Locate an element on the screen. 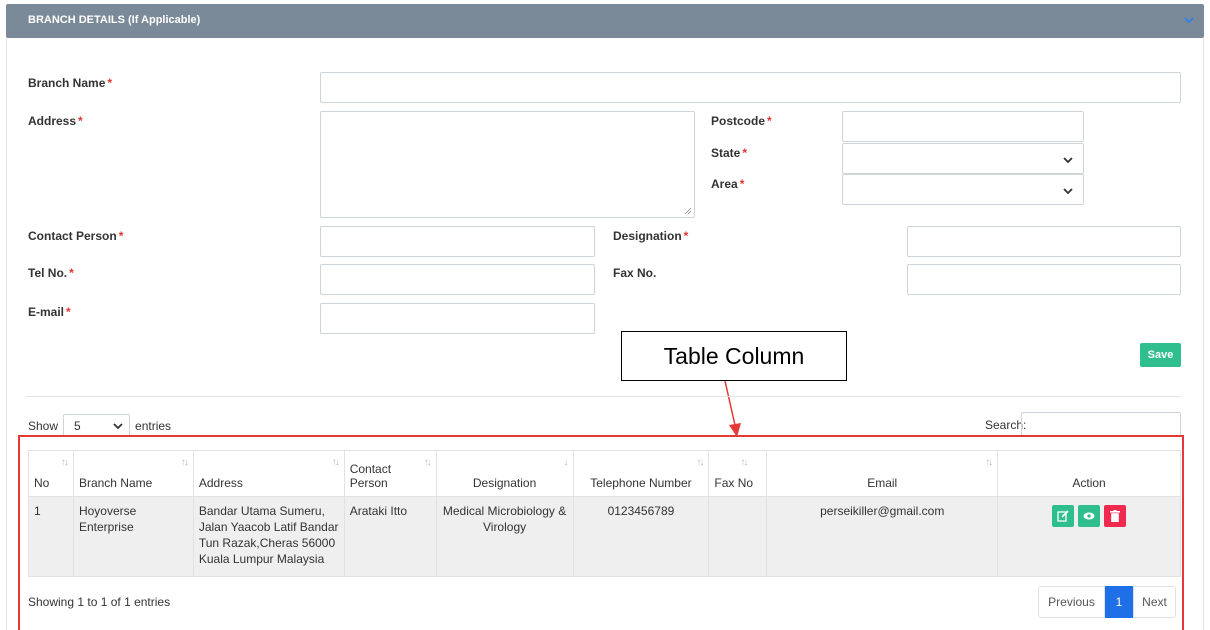 This screenshot has height=630, width=1210. fax-label: Fax No. is located at coordinates (635, 273).